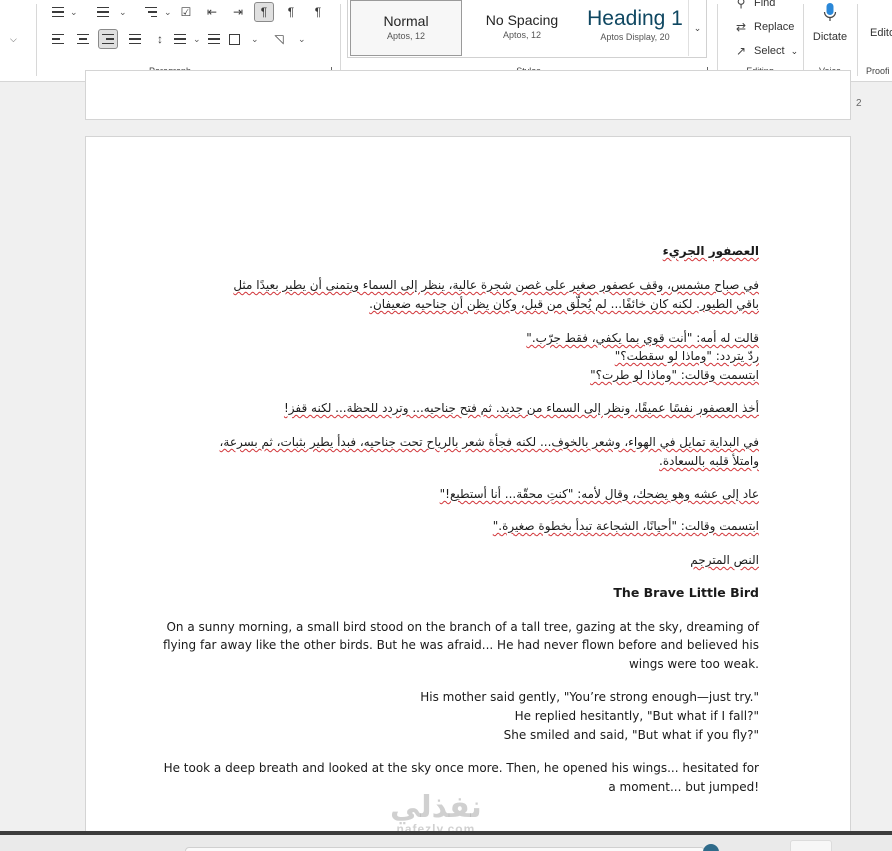  I want to click on rtl-paragraph-icon: ¶, so click(291, 12).